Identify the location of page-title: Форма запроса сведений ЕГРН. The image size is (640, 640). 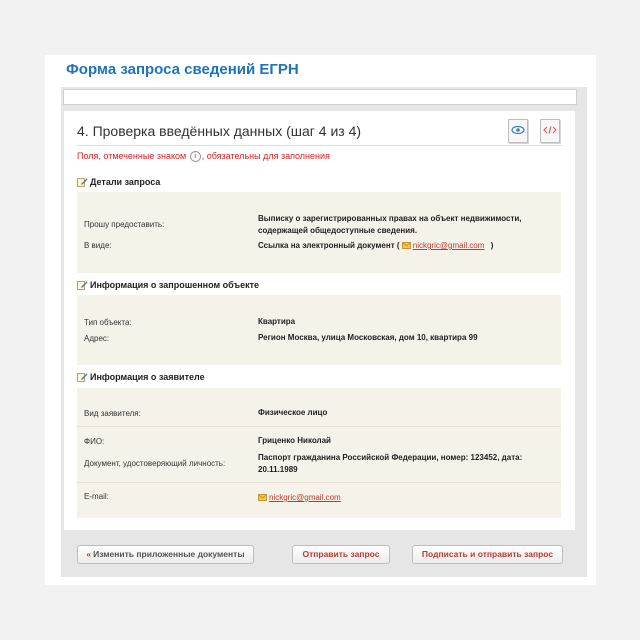
(182, 69).